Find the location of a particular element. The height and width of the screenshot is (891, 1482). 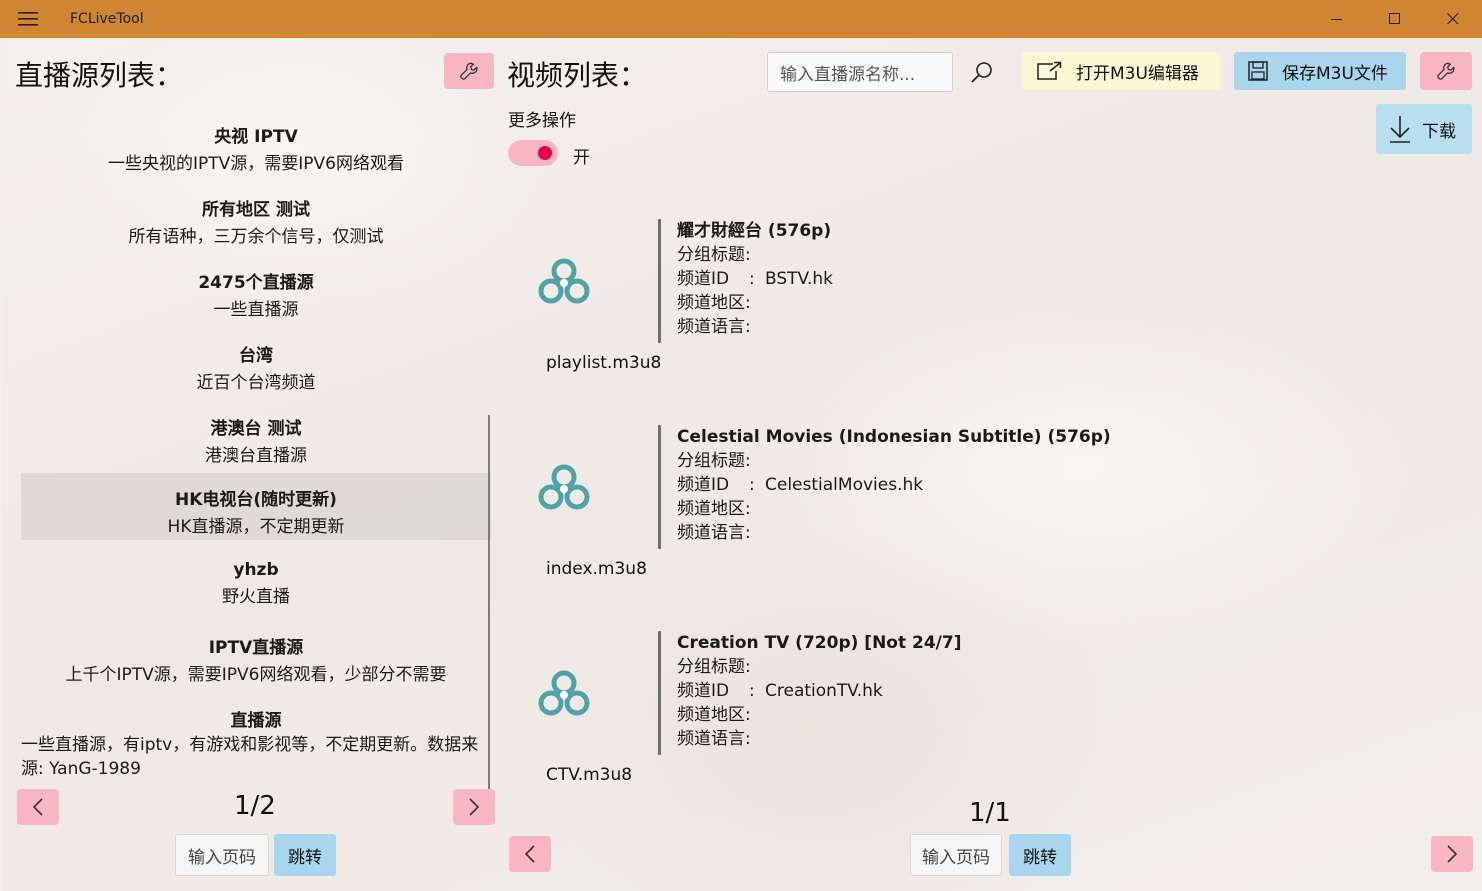

save-label: 保存M3U文件 is located at coordinates (1335, 73).